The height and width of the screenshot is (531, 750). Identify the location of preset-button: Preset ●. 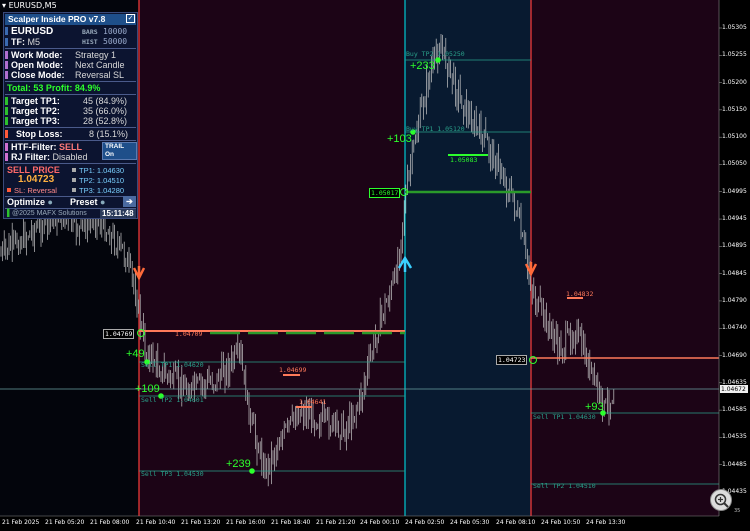
(87, 202).